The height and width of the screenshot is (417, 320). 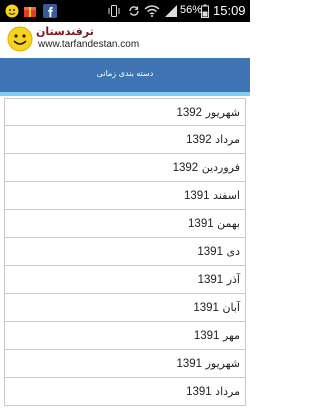 I want to click on vibrate-icon, so click(x=114, y=11).